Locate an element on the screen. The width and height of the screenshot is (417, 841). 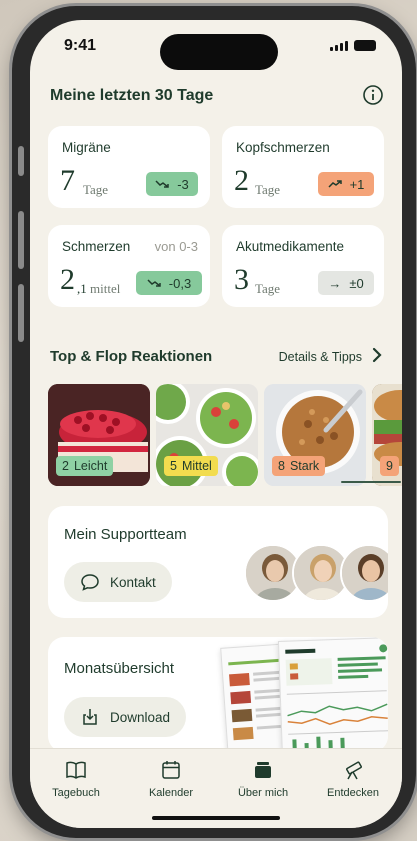
download-label: Download is located at coordinates (140, 717).